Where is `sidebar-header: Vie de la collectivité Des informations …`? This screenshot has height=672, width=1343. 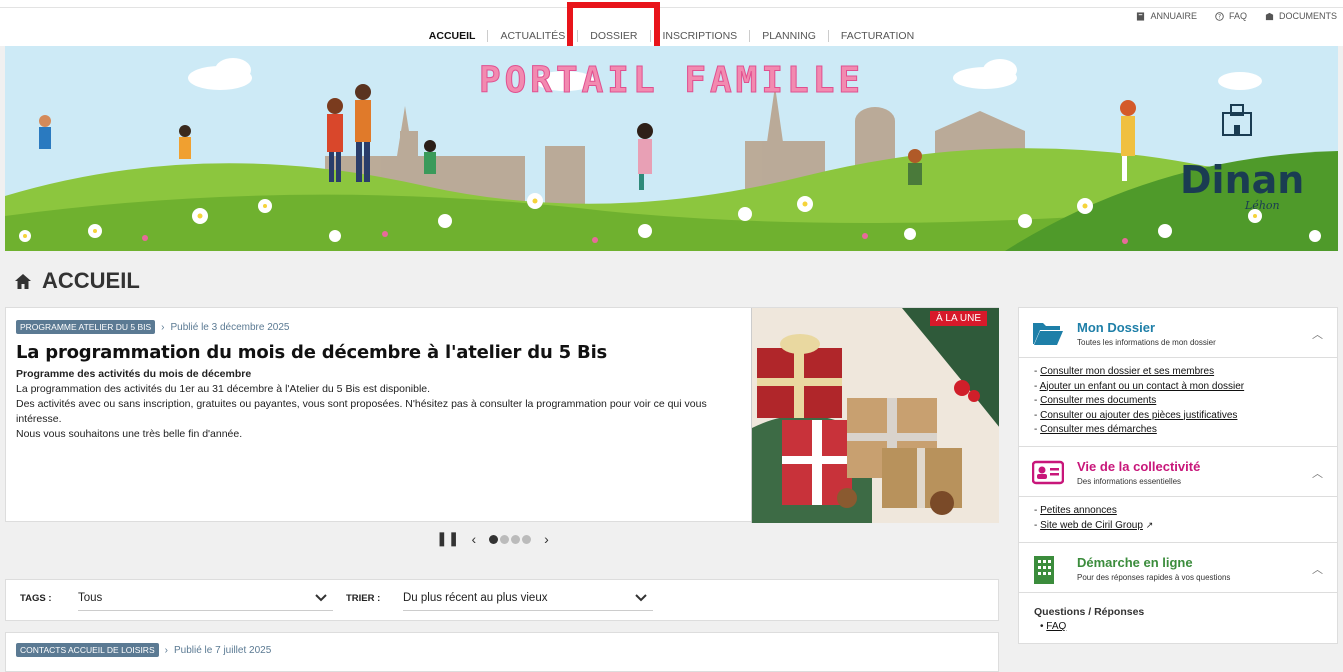
sidebar-header: Vie de la collectivité Des informations … is located at coordinates (1178, 472).